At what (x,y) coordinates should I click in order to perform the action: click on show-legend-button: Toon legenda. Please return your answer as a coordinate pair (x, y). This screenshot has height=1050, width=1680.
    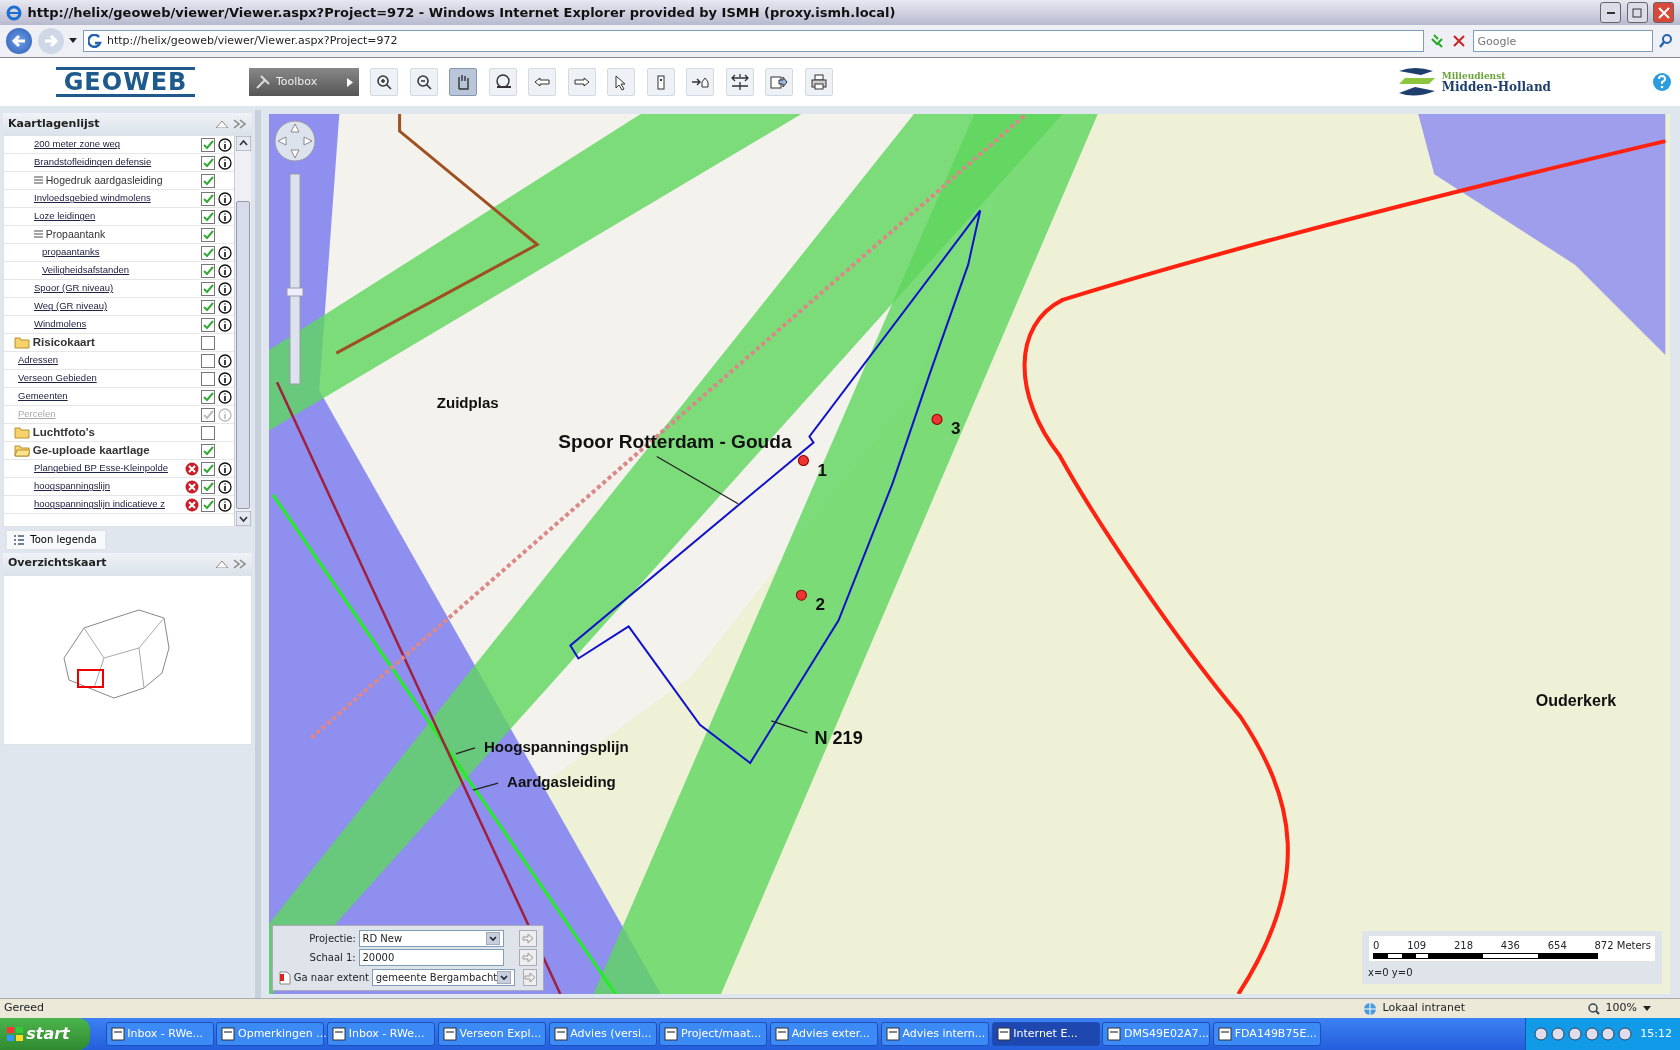
    Looking at the image, I should click on (55, 539).